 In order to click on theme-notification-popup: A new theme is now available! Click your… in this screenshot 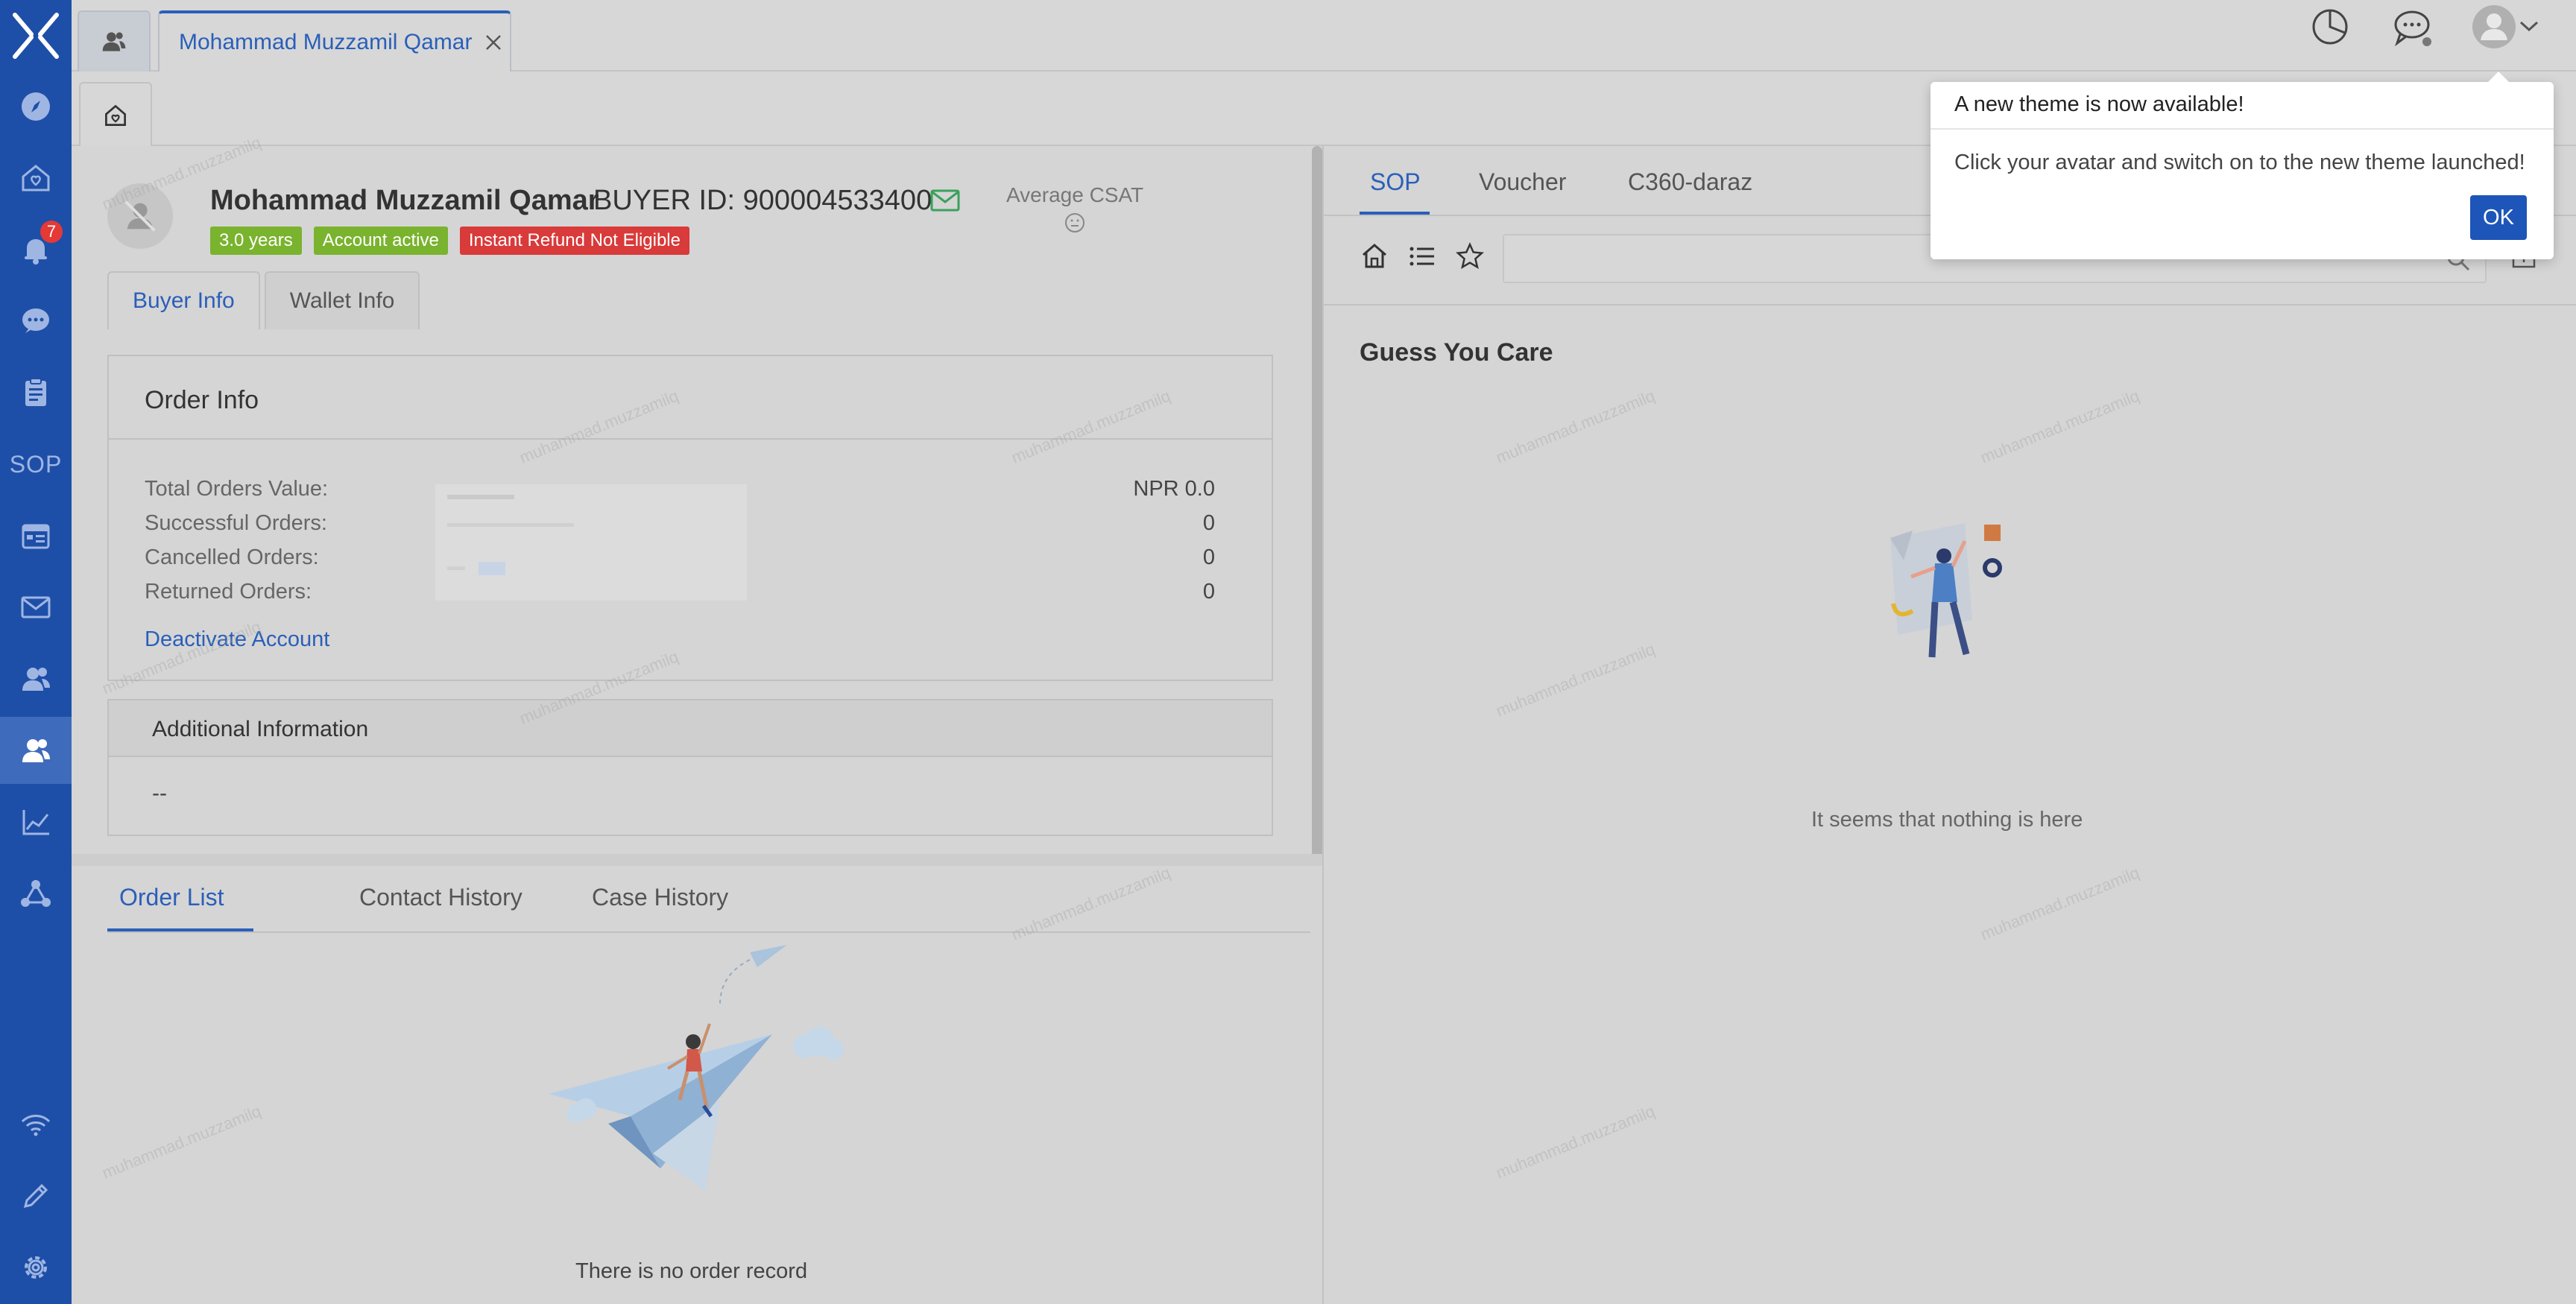, I will do `click(2242, 165)`.